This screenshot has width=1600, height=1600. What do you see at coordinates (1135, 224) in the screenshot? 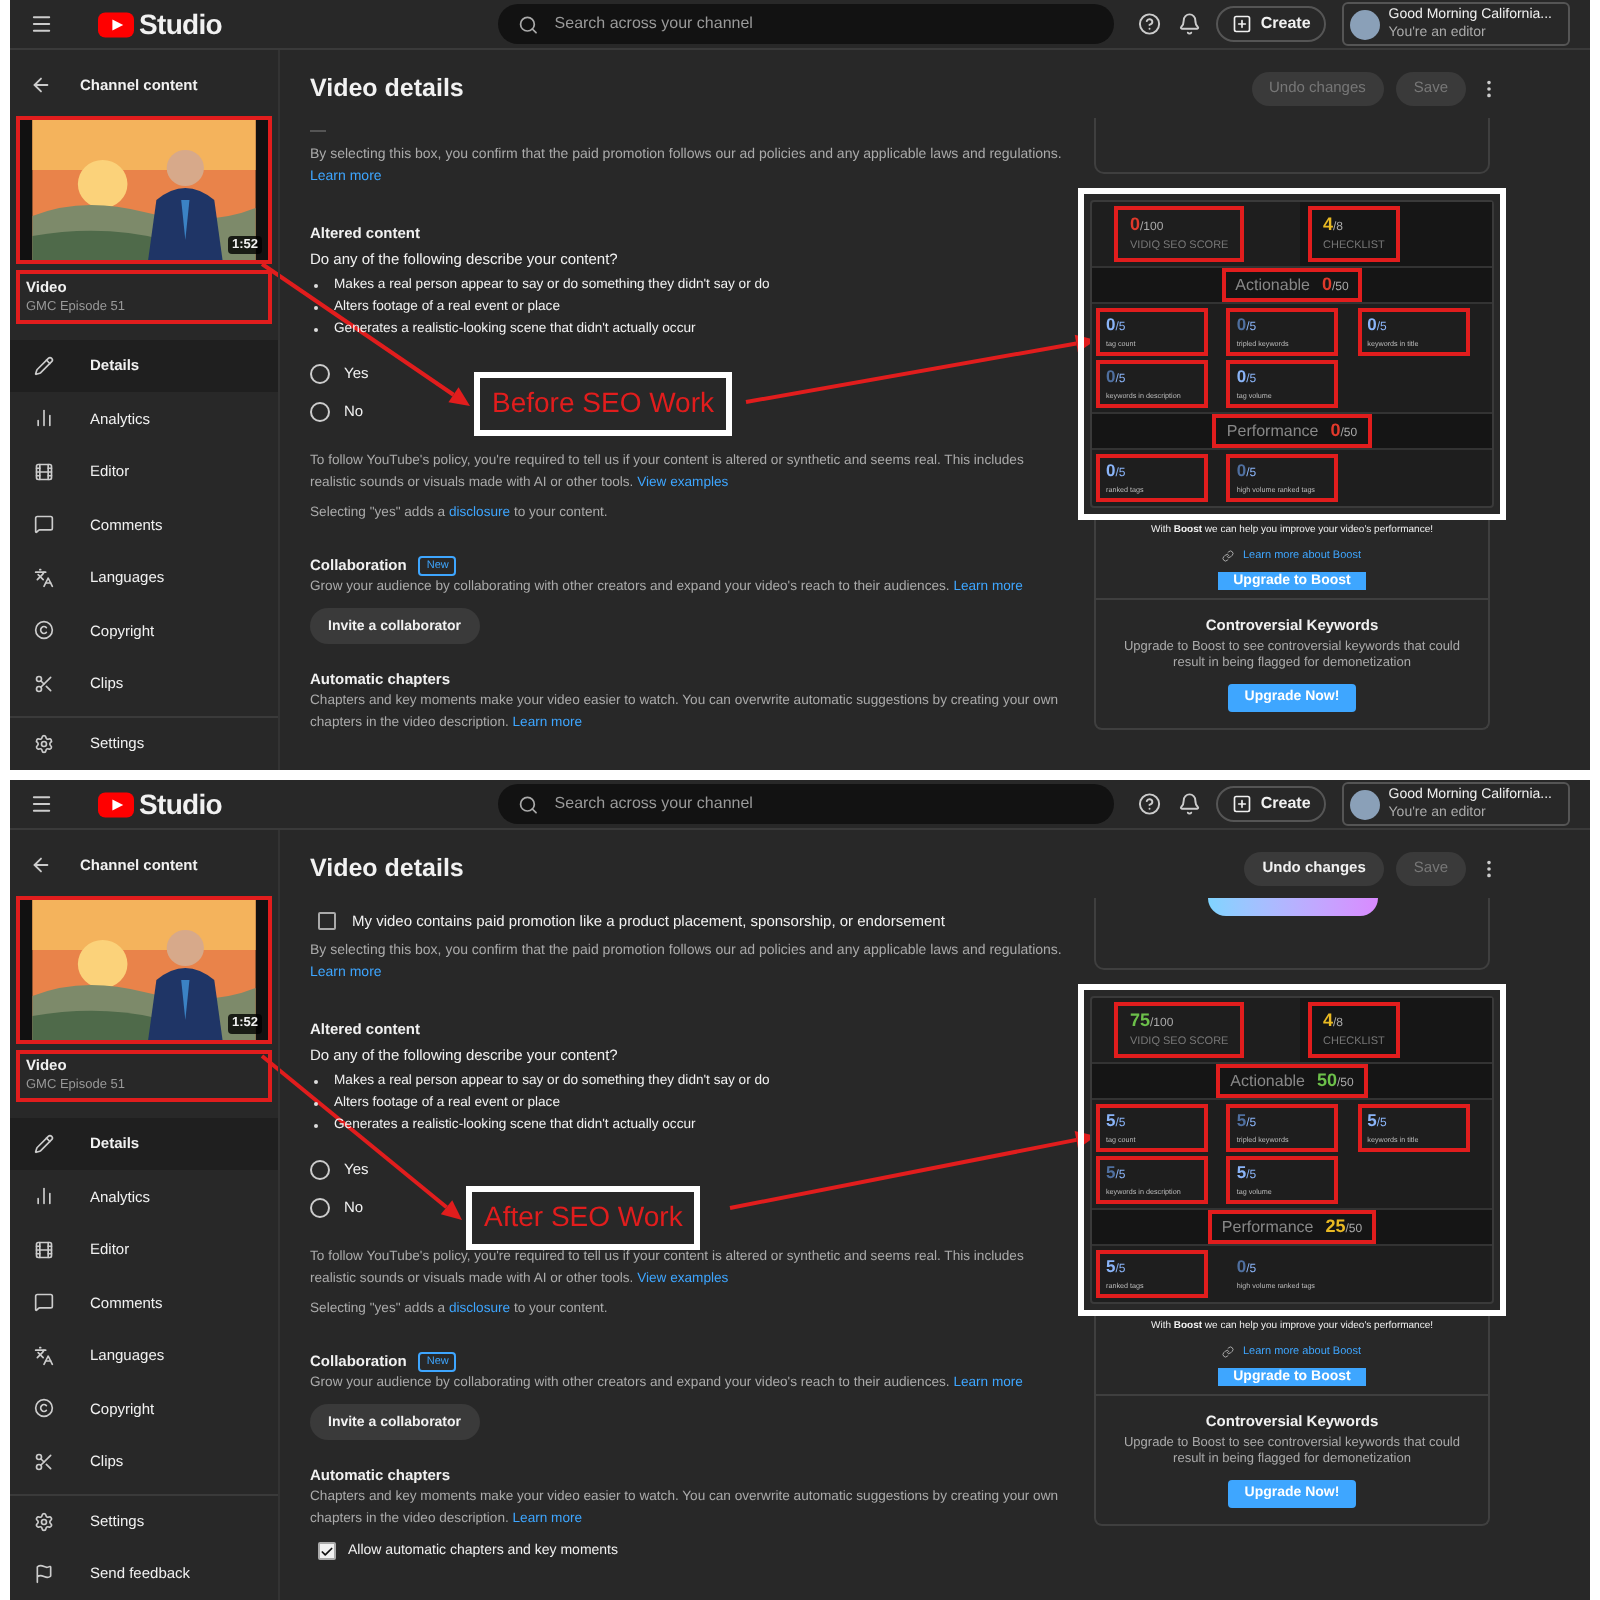
I see `score-value: 0` at bounding box center [1135, 224].